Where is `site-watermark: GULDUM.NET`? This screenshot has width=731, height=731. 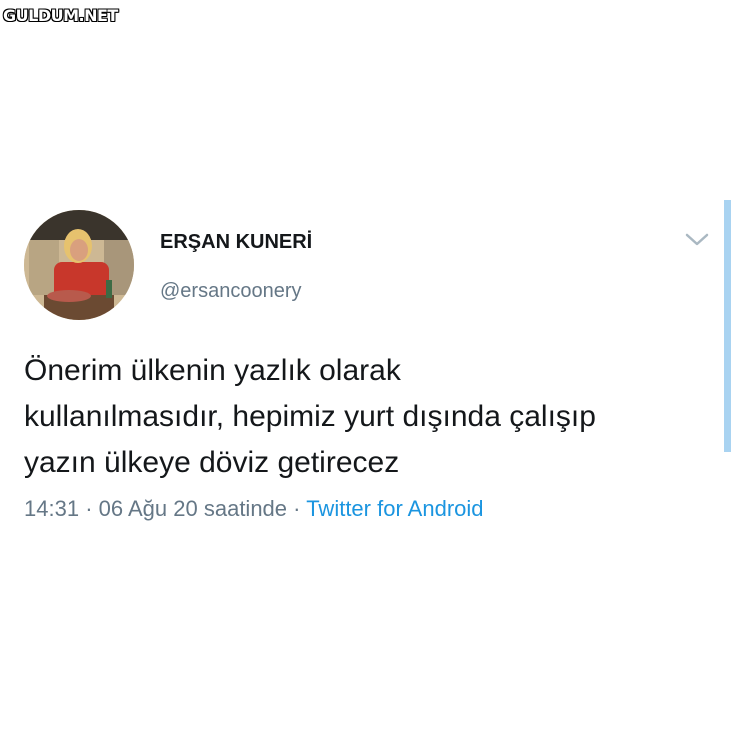 site-watermark: GULDUM.NET is located at coordinates (60, 15).